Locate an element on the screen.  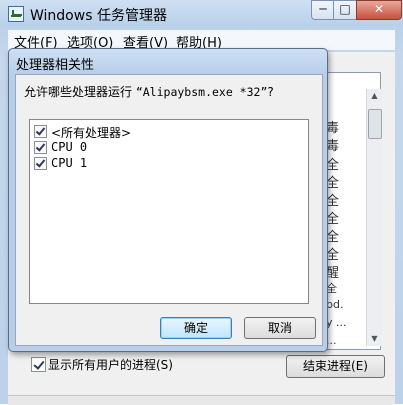
process-text: pd. is located at coordinates (335, 304).